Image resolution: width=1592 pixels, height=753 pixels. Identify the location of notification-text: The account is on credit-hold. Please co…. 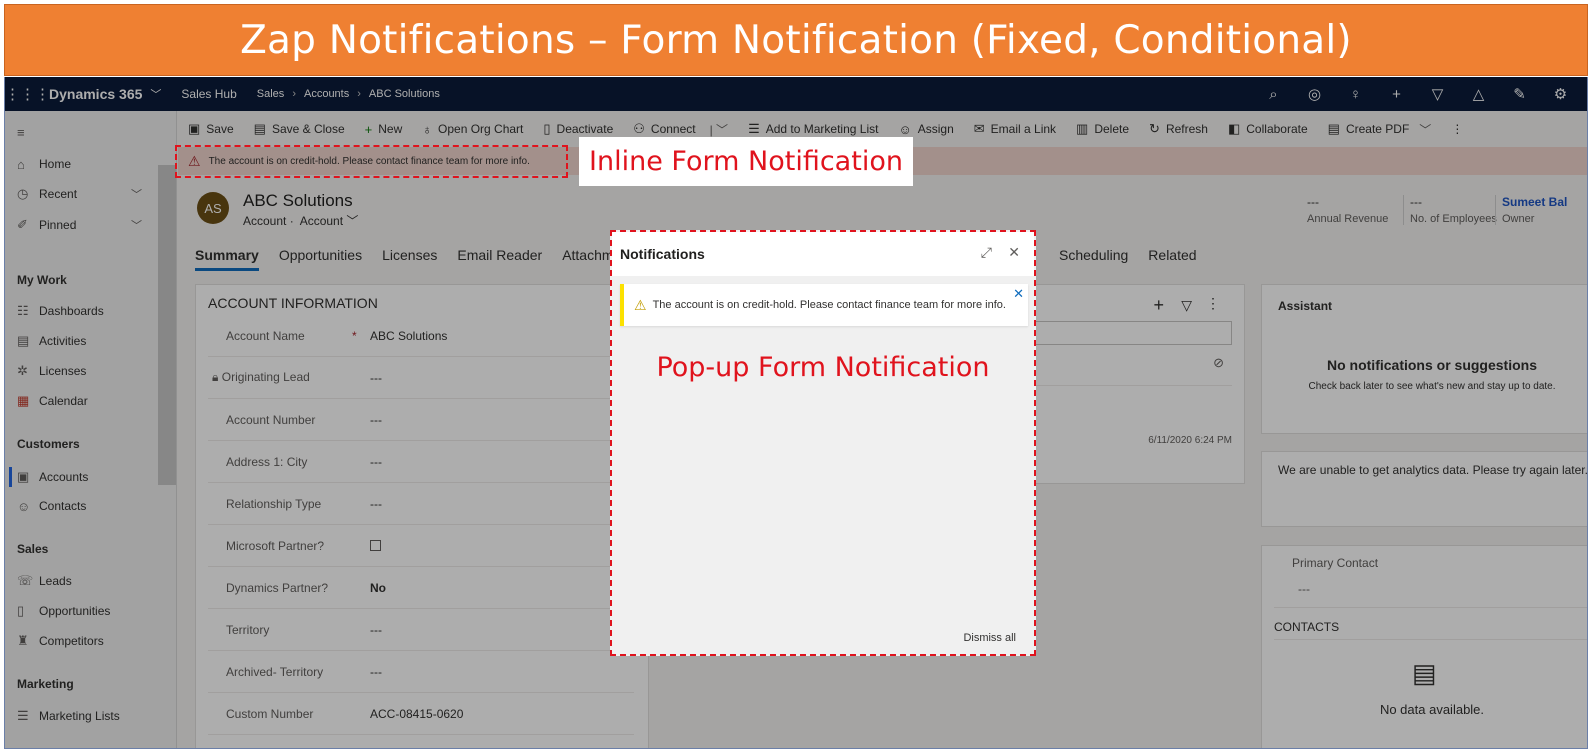
(829, 305).